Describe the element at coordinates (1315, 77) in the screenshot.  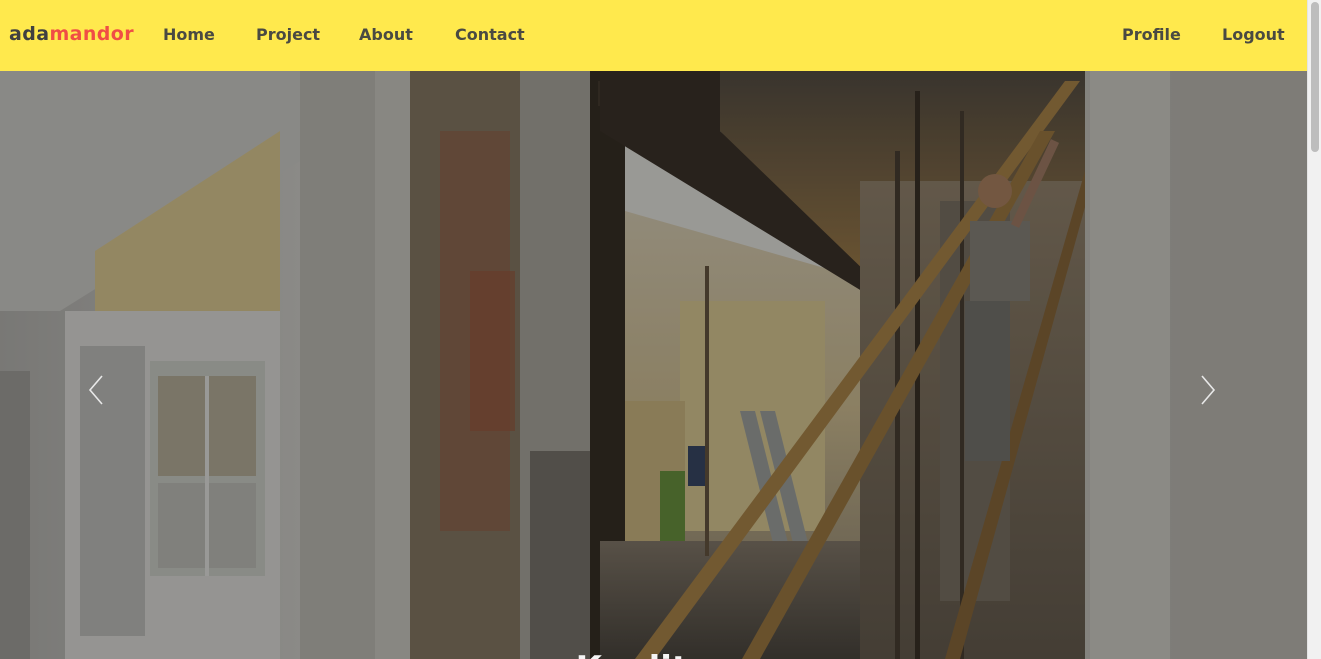
I see `scrollbar-thumb` at that location.